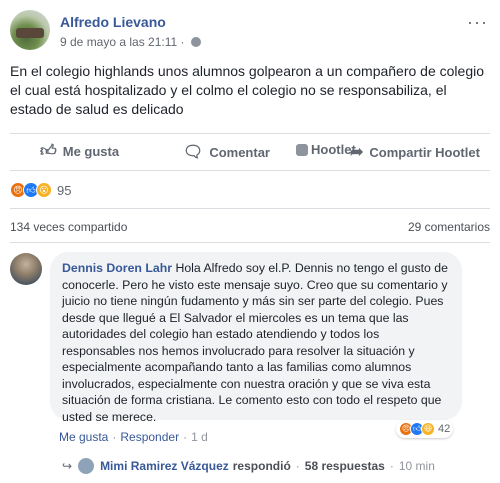 The height and width of the screenshot is (483, 500). What do you see at coordinates (302, 149) in the screenshot?
I see `hootlet-icon` at bounding box center [302, 149].